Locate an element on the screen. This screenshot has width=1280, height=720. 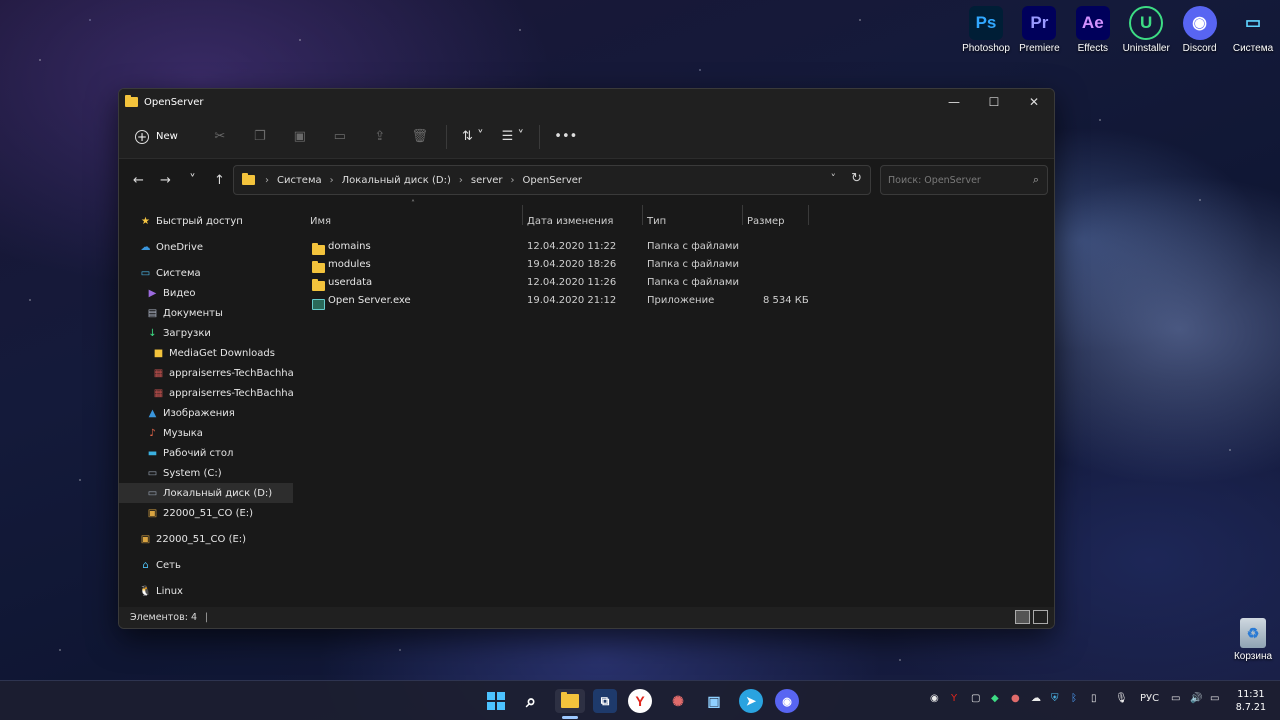
bluetooth-icon: ᛒ is located at coordinates (1074, 698).